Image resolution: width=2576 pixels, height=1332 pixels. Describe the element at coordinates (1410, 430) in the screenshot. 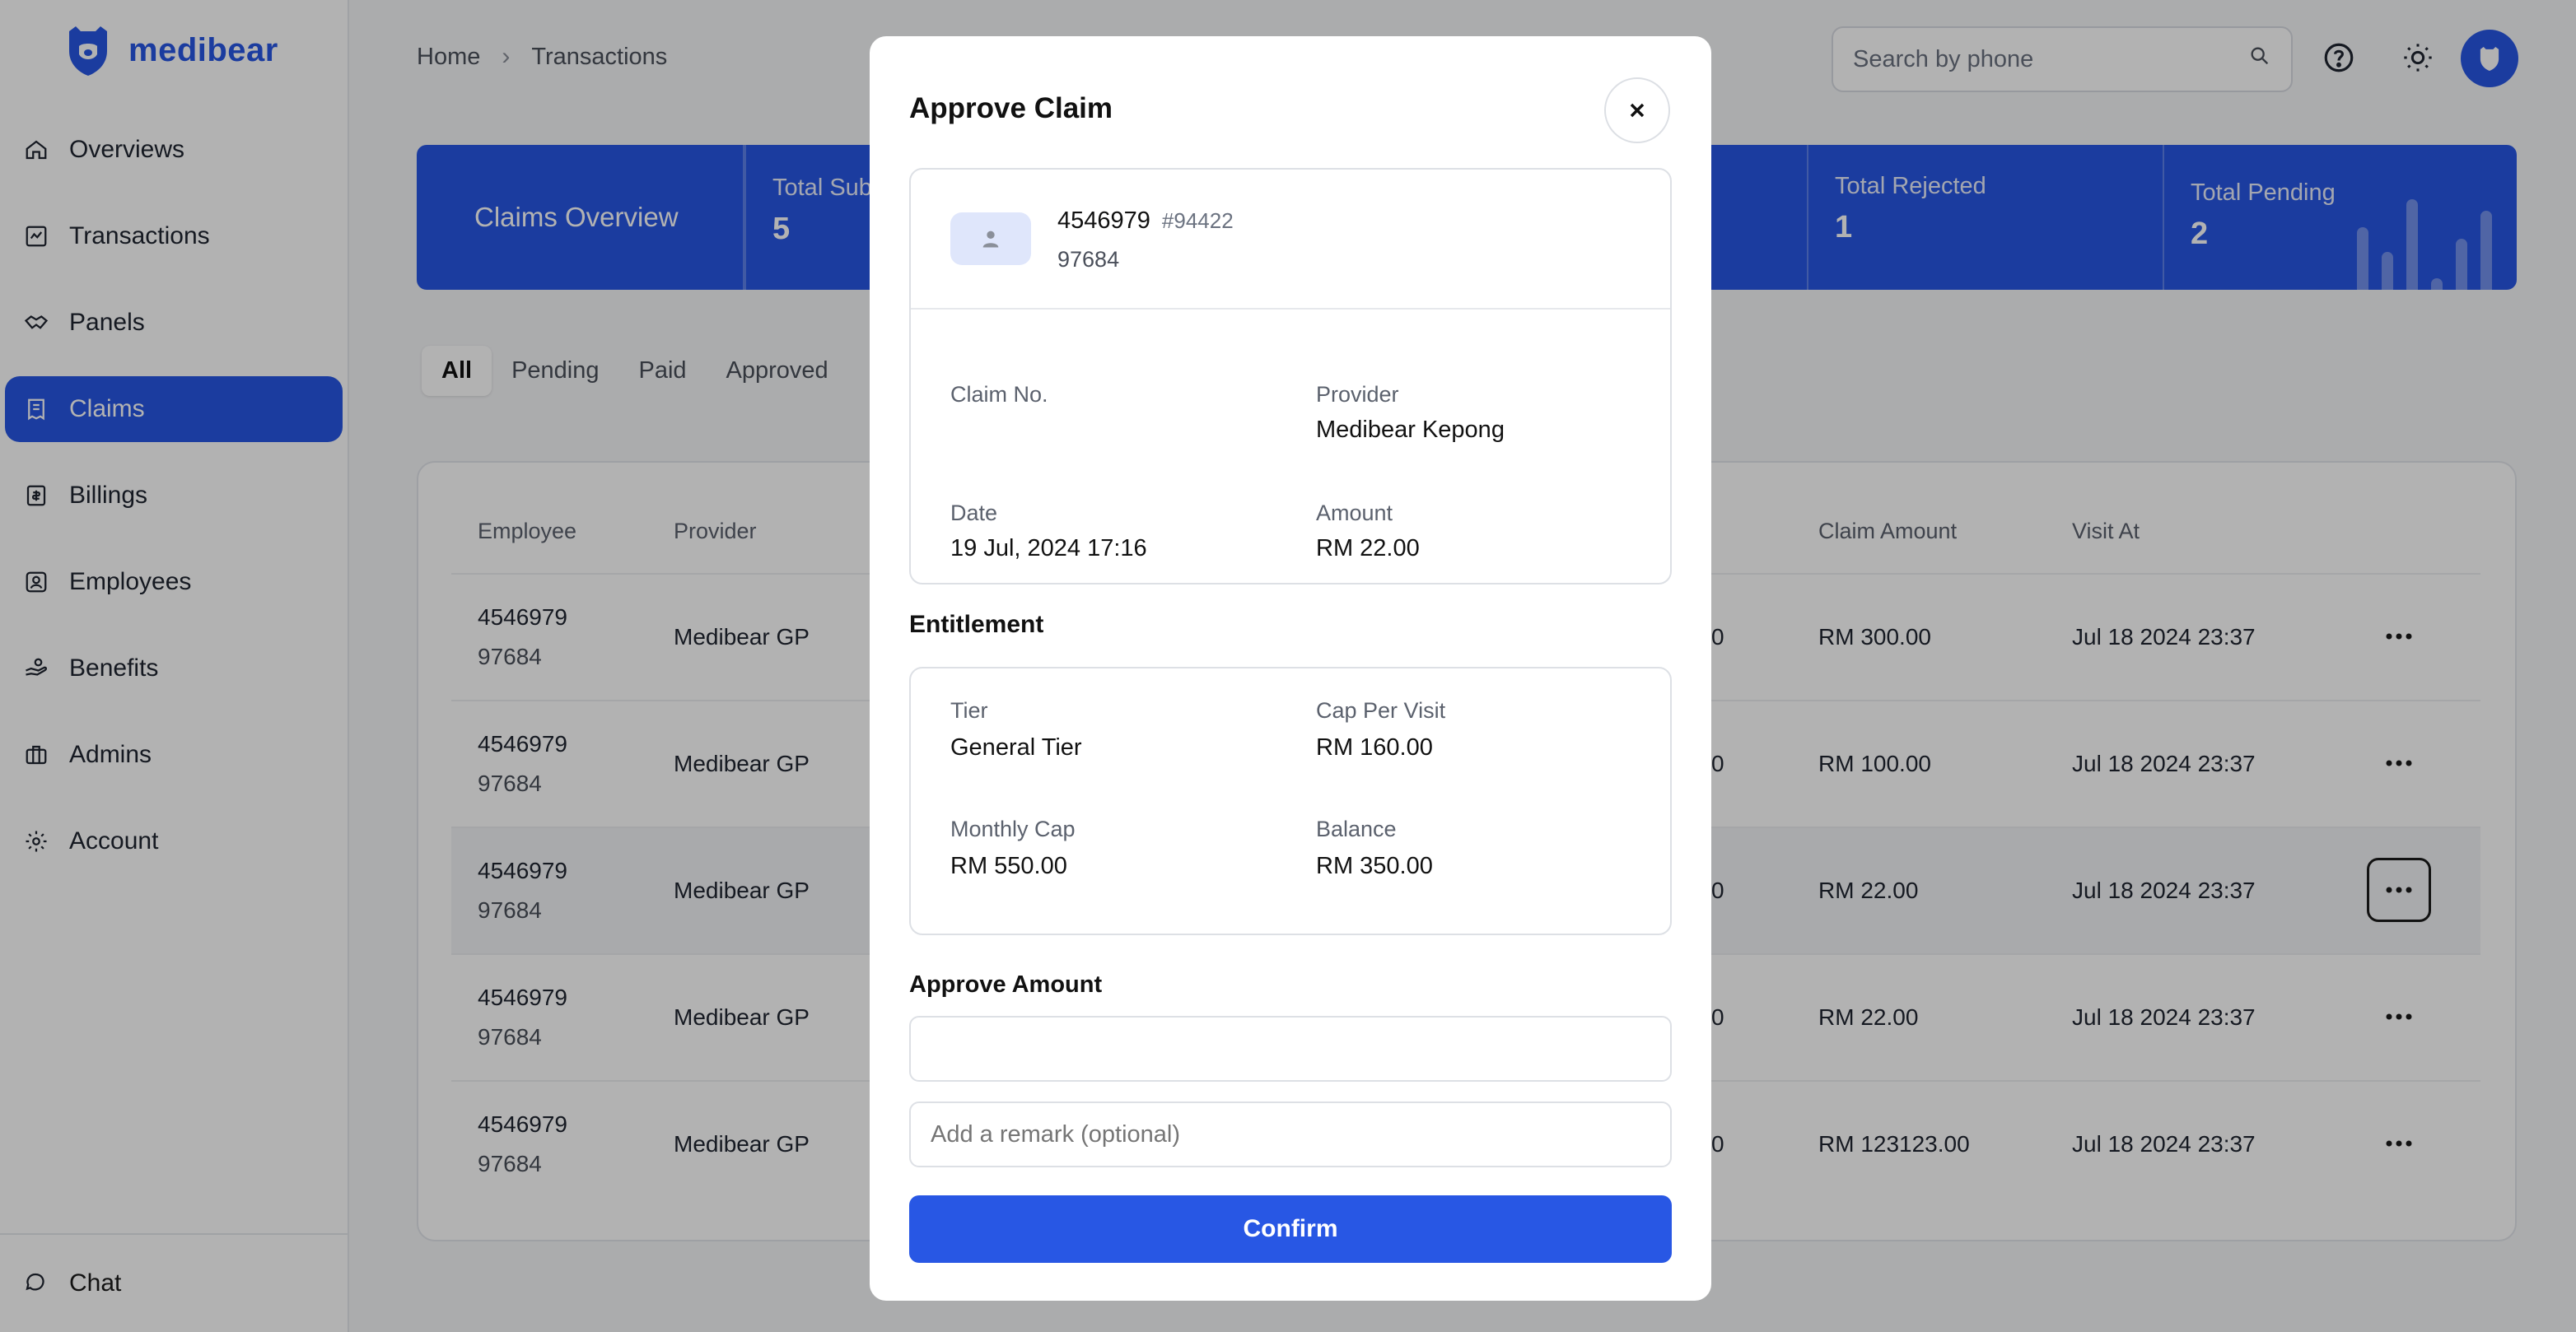

I see `provider-value: Medibear Kepong` at that location.